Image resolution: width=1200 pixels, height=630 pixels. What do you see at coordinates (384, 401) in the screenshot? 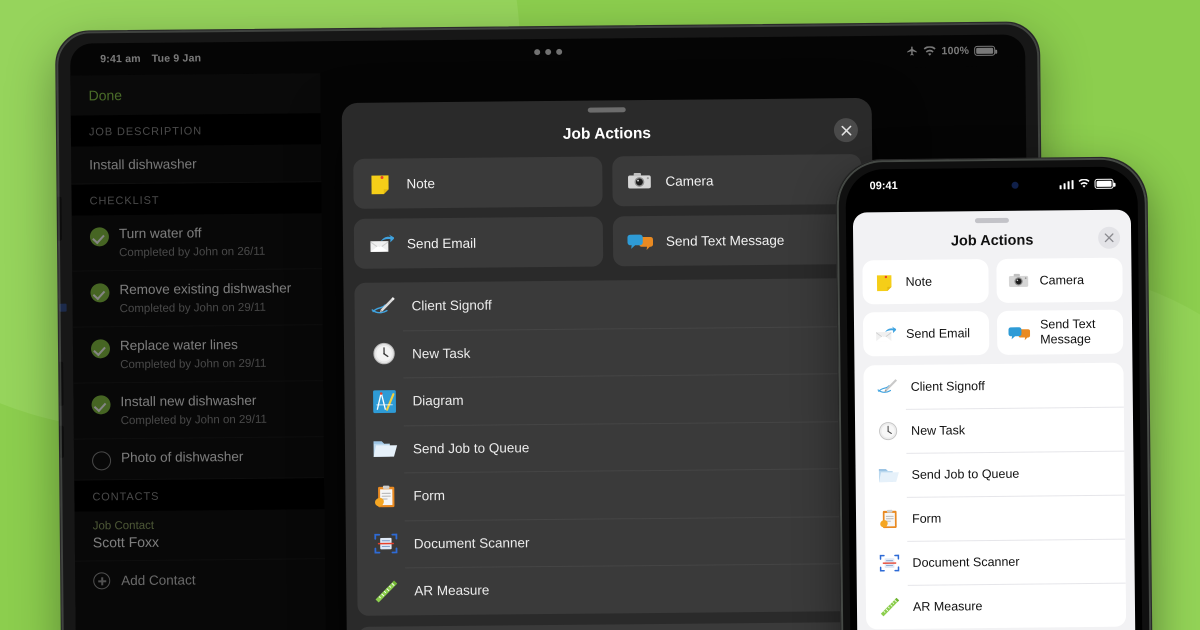
I see `diagram-icon` at bounding box center [384, 401].